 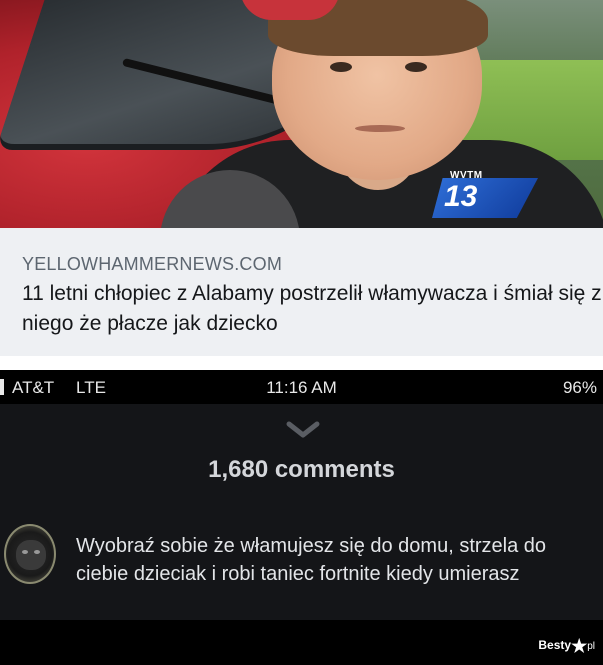 What do you see at coordinates (555, 645) in the screenshot?
I see `watermark-brand: Besty` at bounding box center [555, 645].